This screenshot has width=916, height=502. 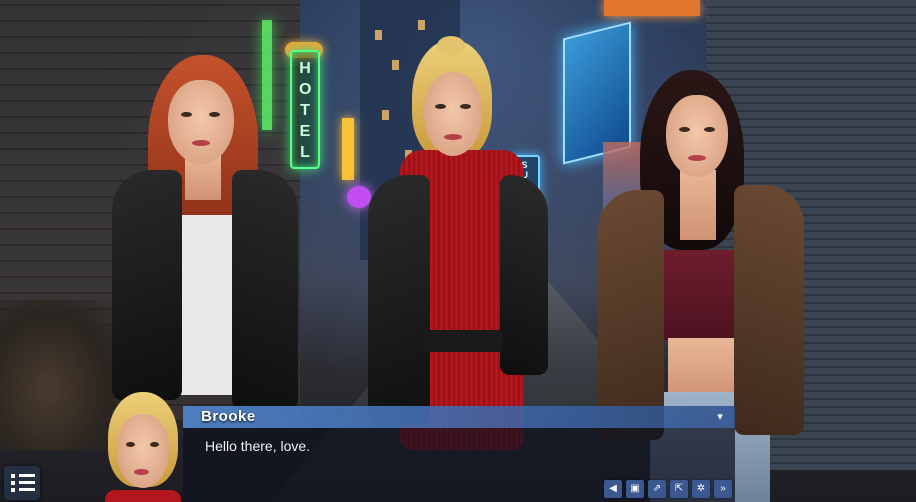 I want to click on pink-neon-sign, so click(x=359, y=197).